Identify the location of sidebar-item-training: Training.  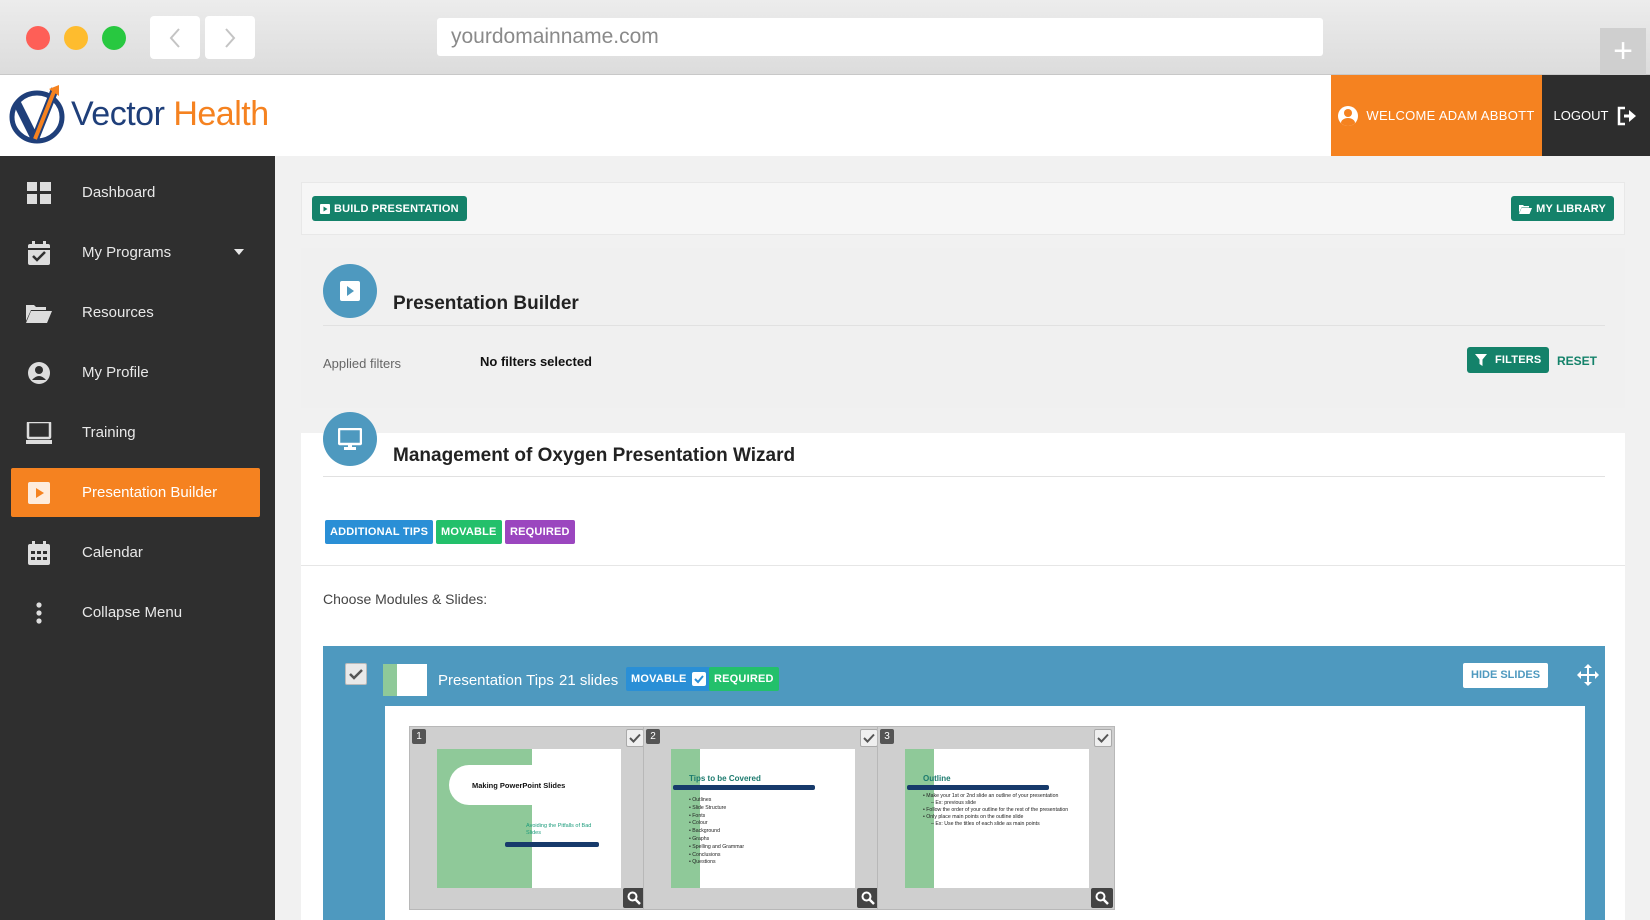
(135, 432).